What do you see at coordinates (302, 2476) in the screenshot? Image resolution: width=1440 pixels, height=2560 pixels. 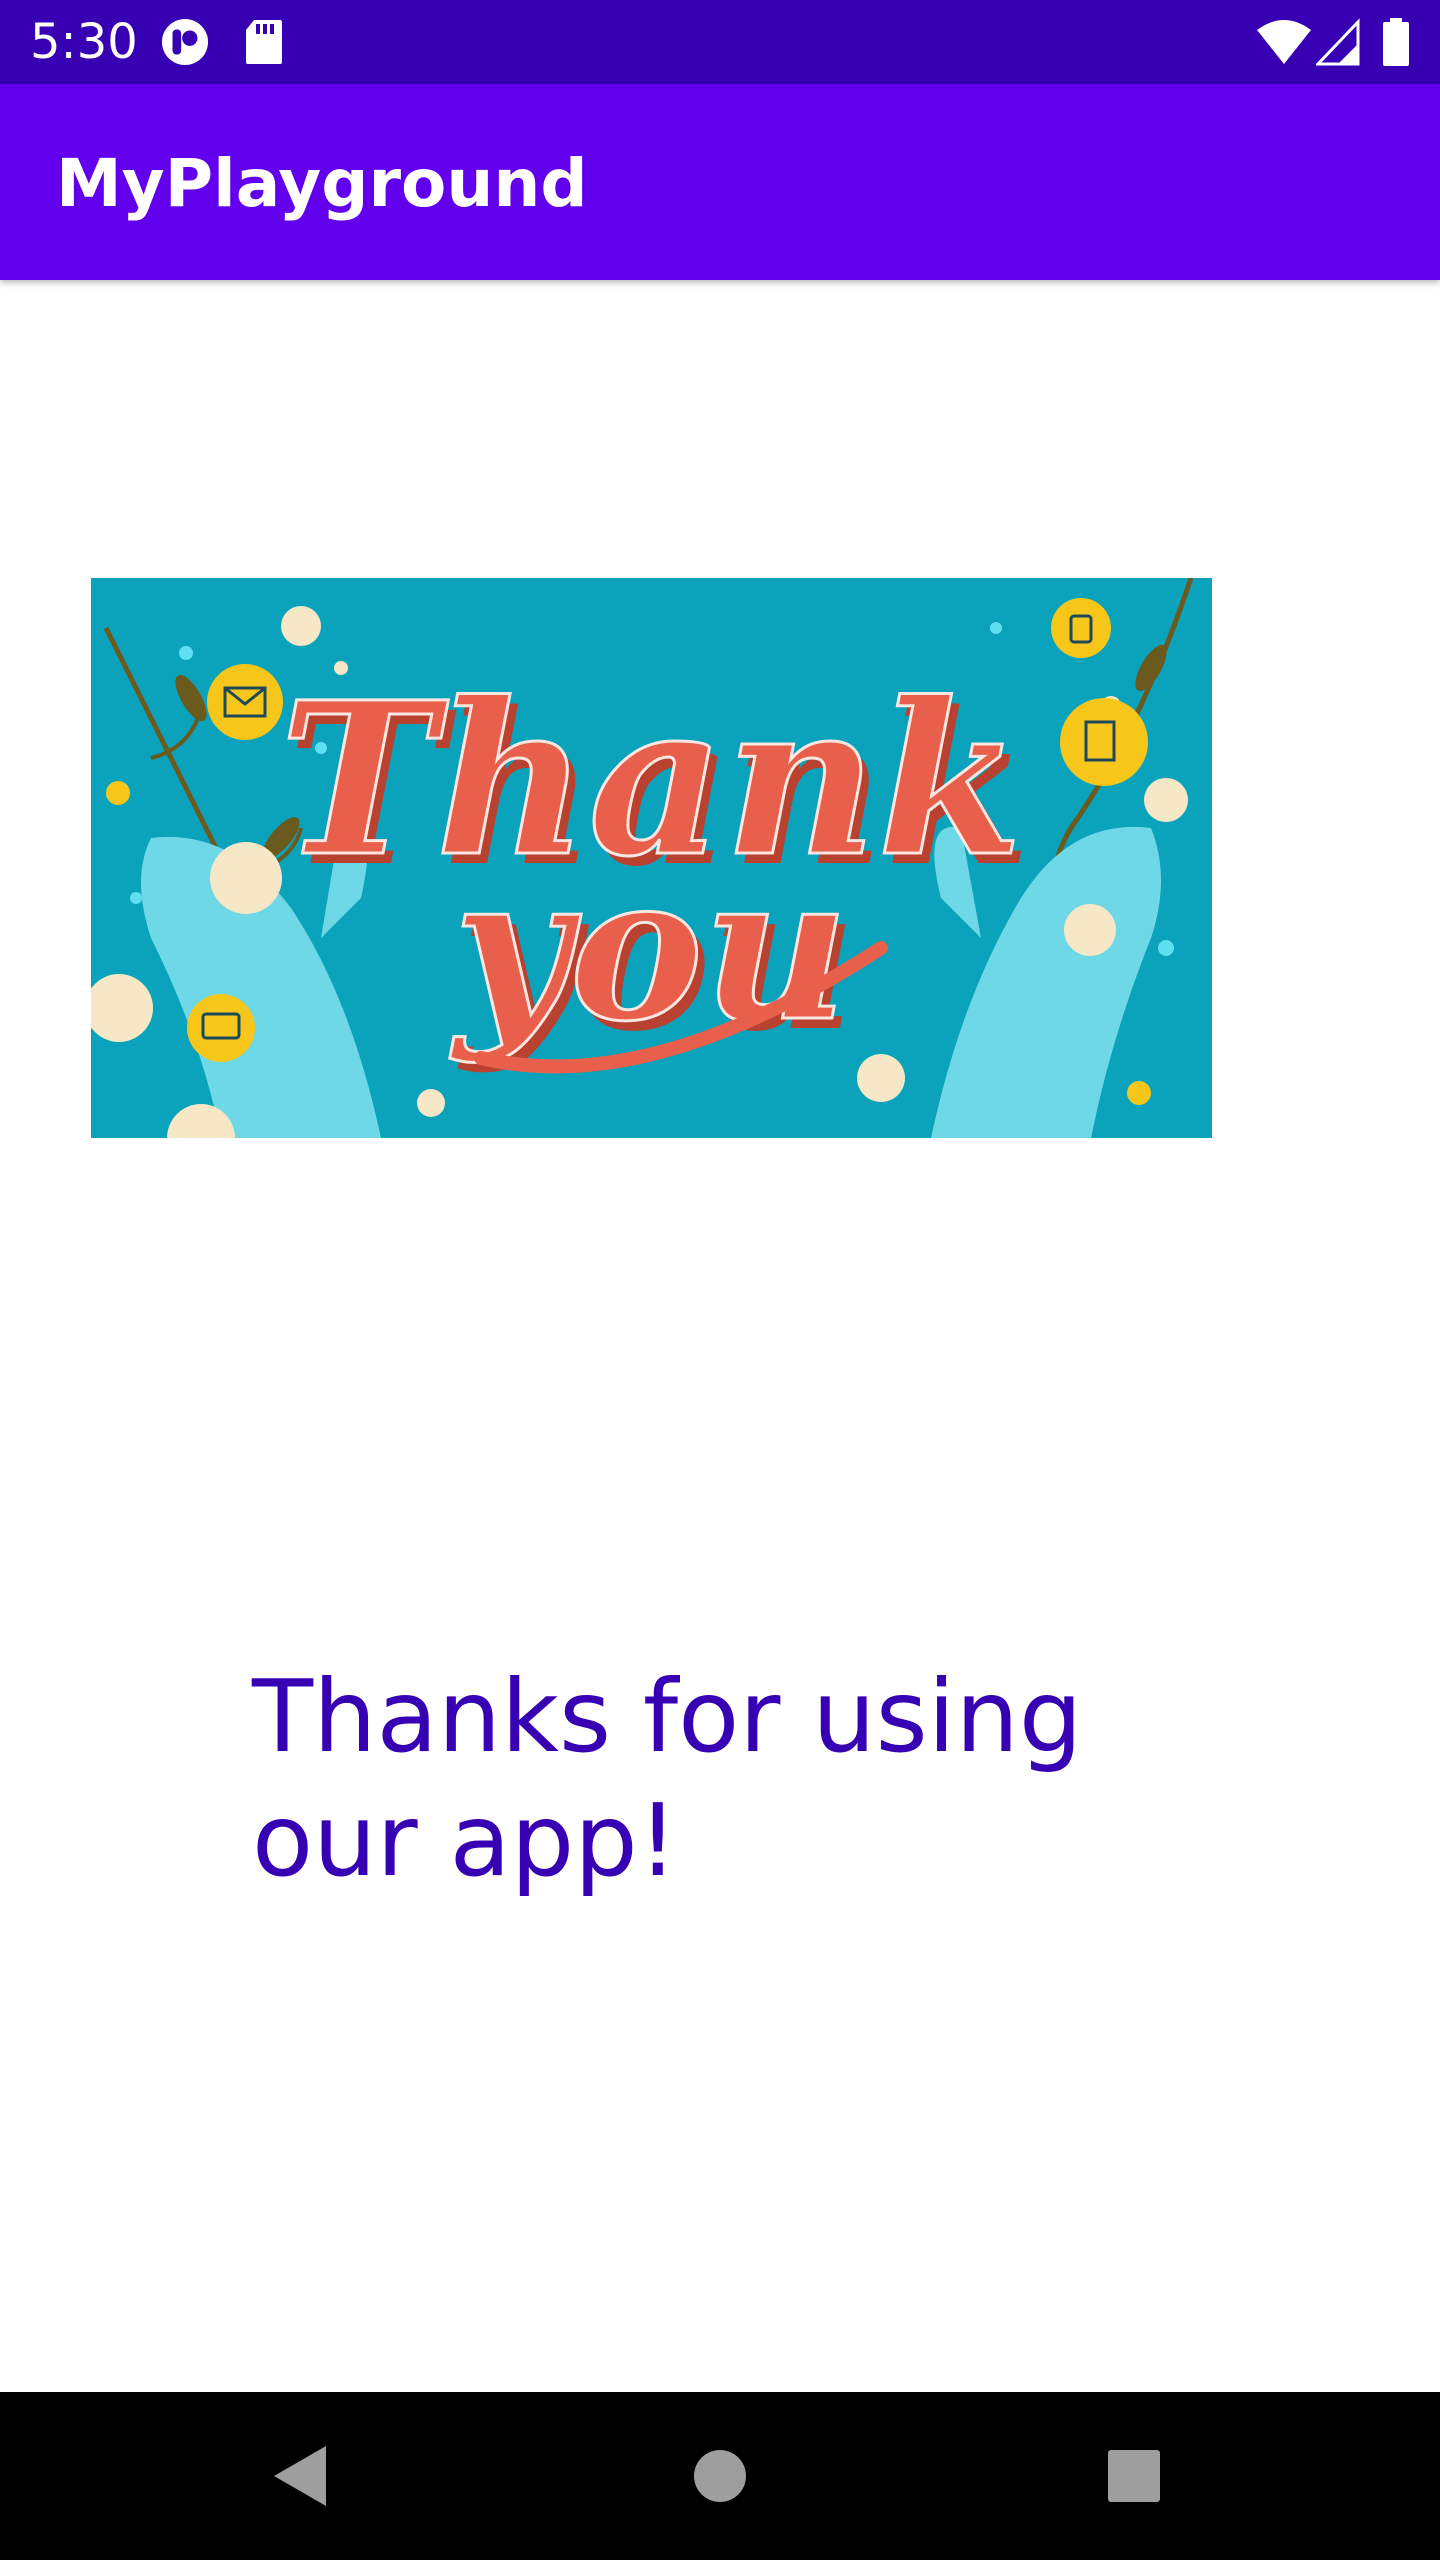 I see `back-icon` at bounding box center [302, 2476].